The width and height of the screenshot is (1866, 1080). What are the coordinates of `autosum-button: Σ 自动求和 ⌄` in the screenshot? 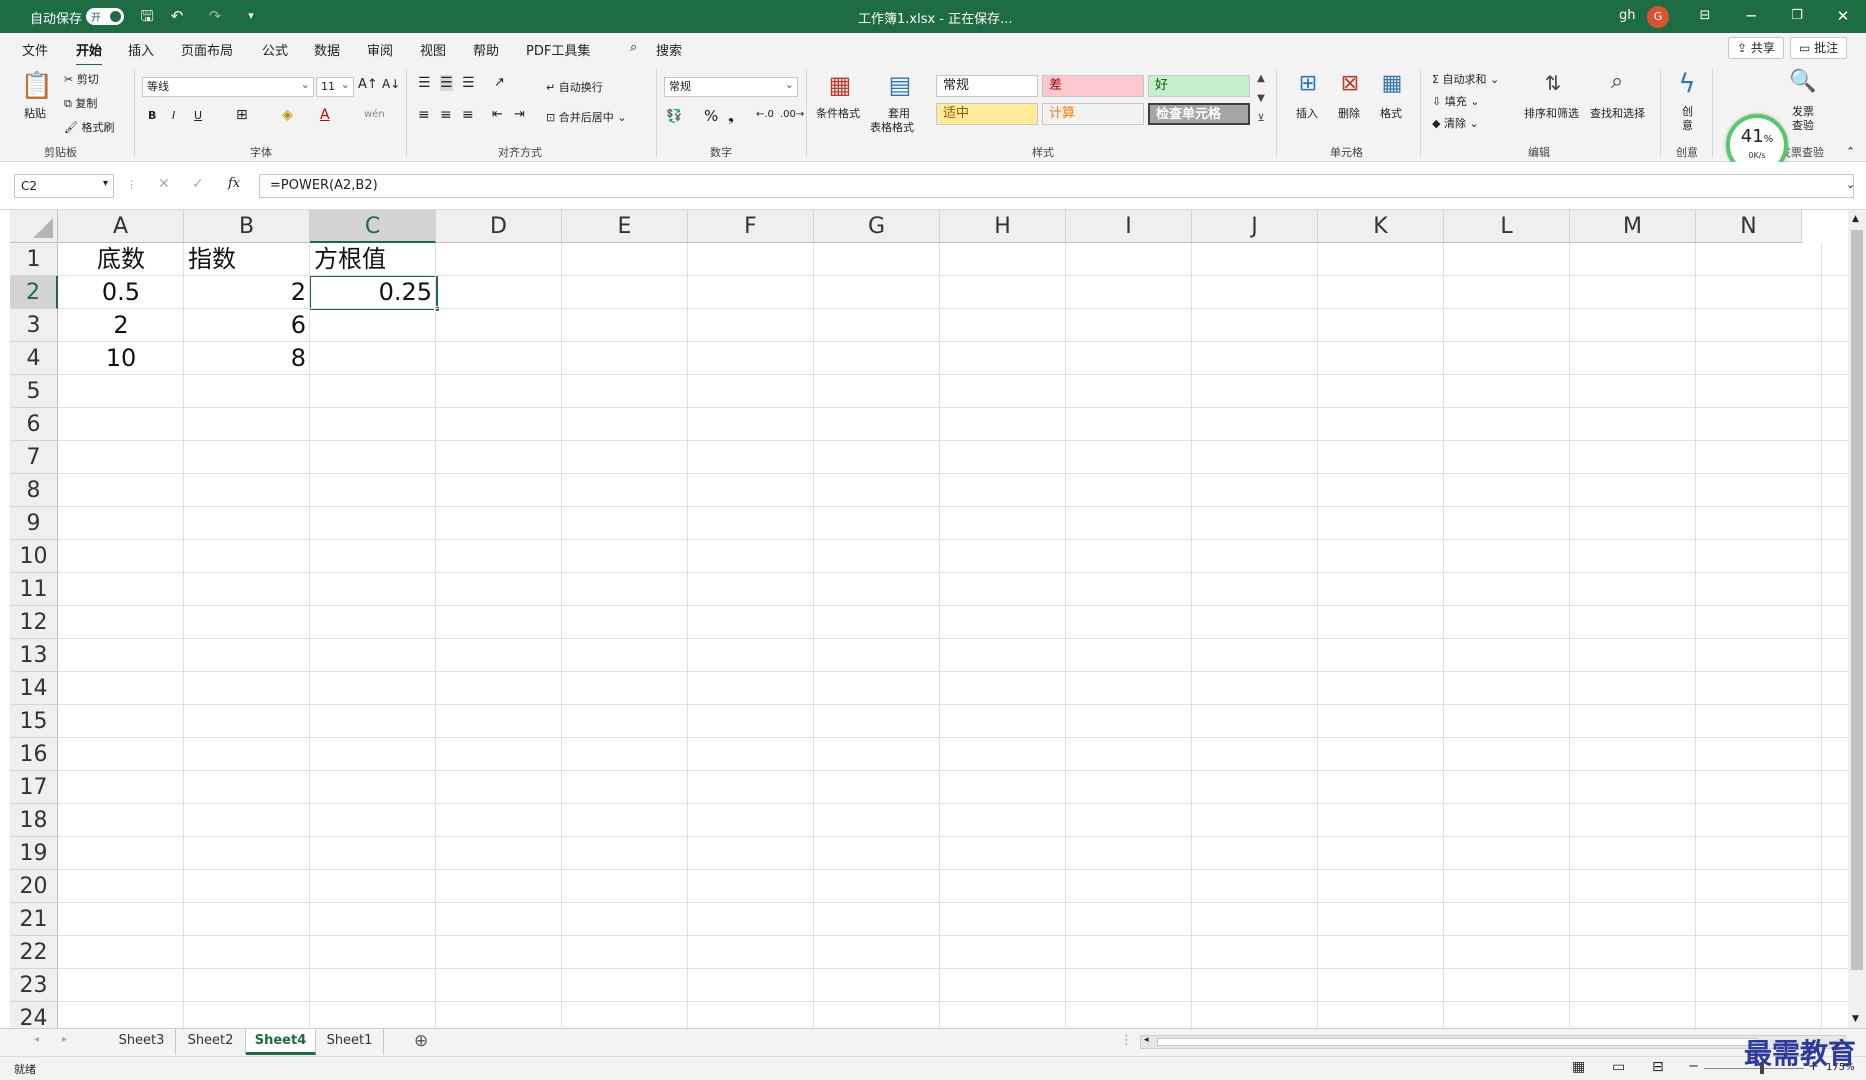 It's located at (1465, 79).